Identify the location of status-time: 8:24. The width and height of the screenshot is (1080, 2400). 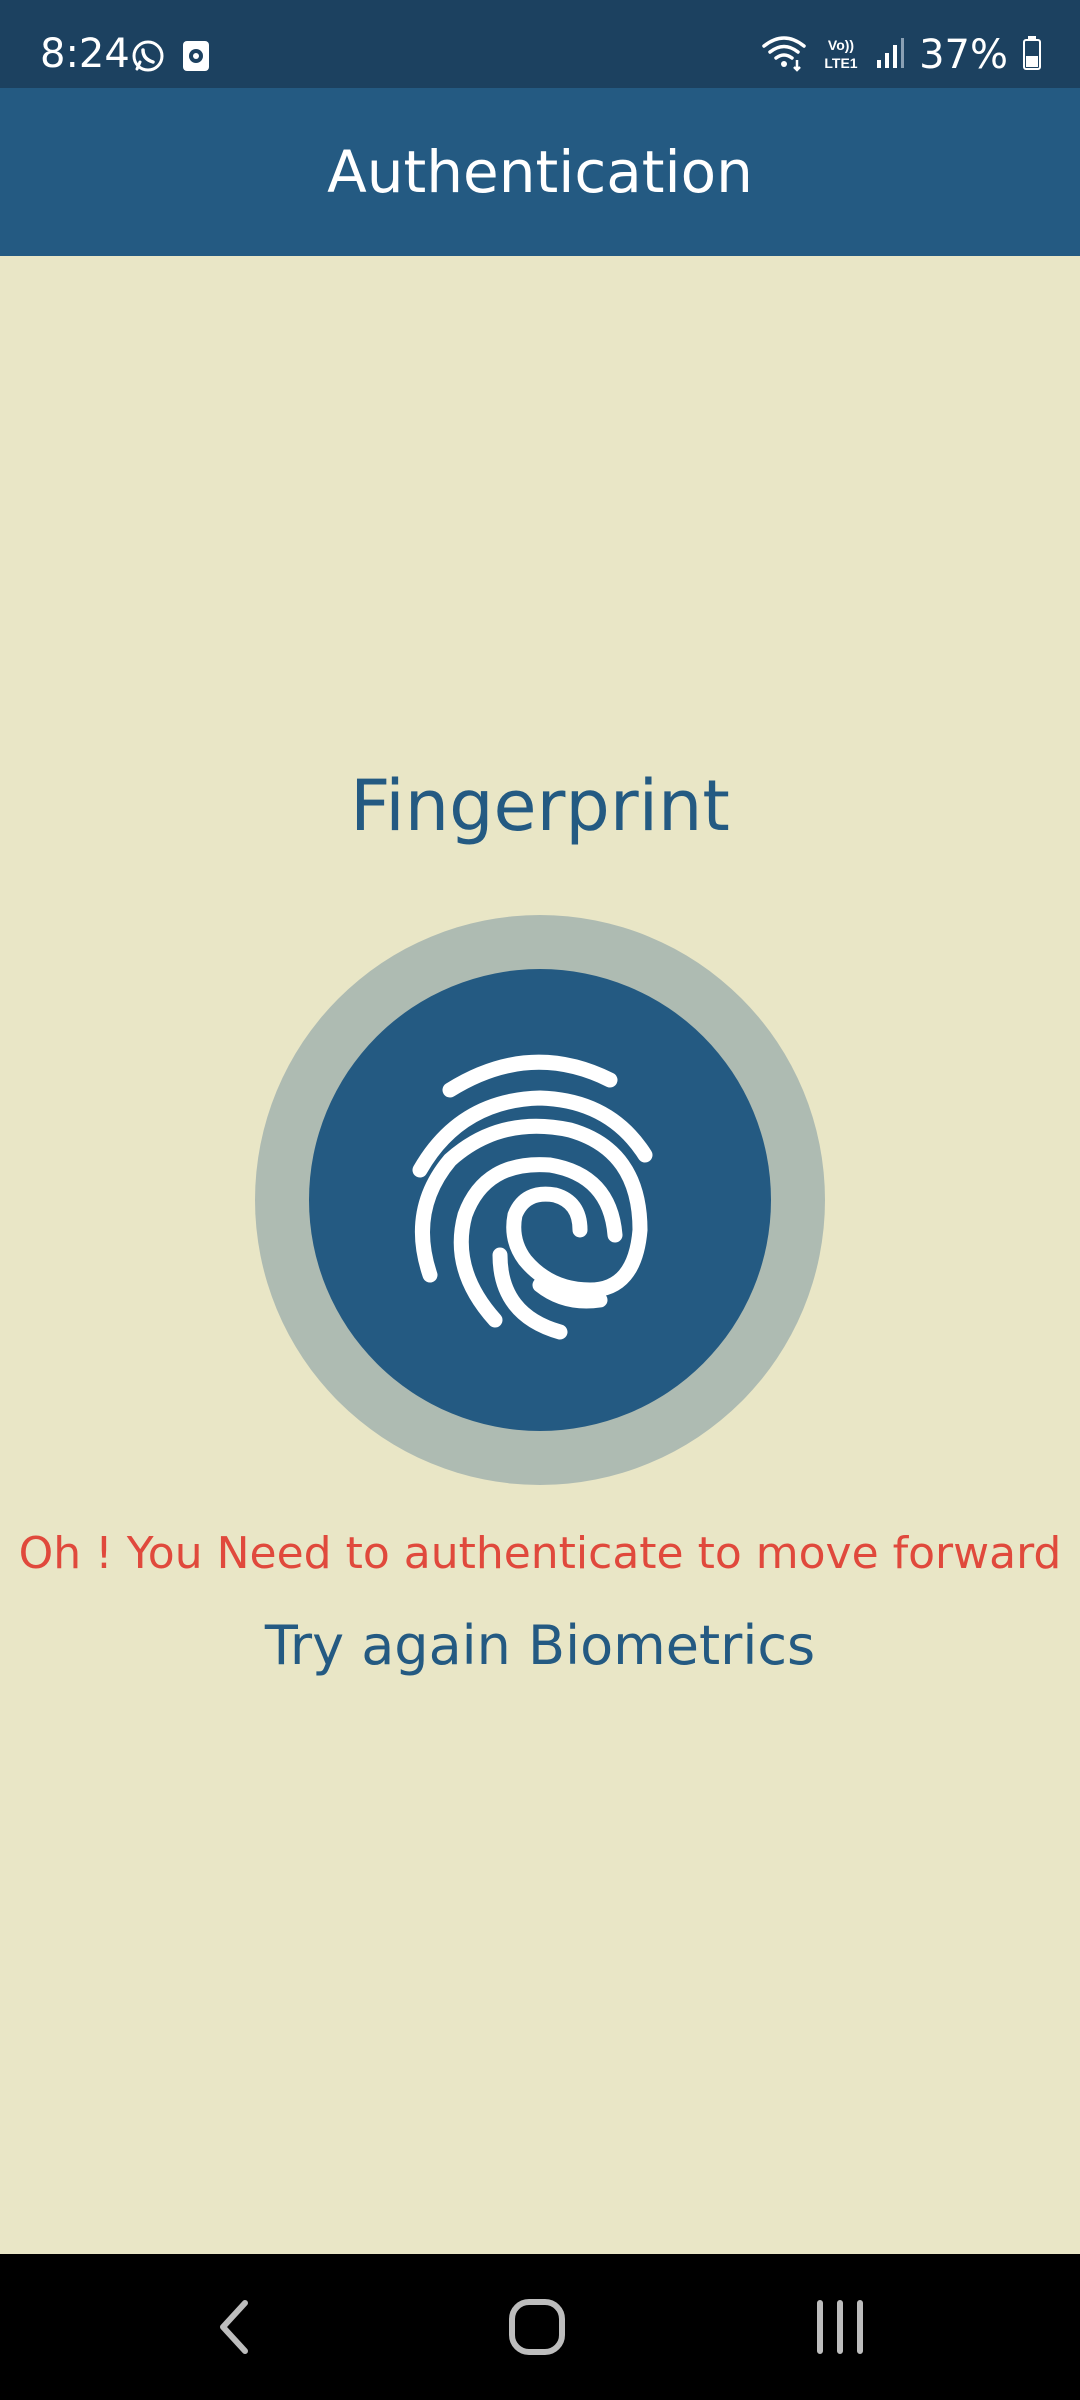
(85, 54).